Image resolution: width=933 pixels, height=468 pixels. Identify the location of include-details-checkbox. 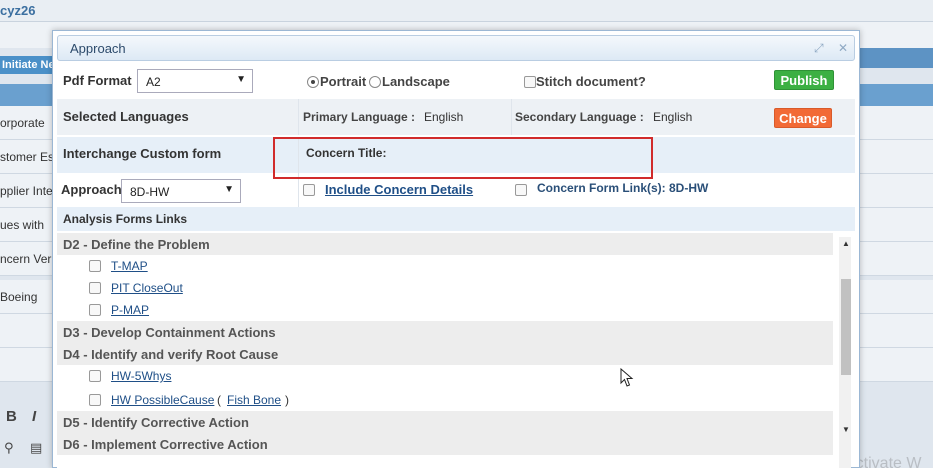
(309, 190).